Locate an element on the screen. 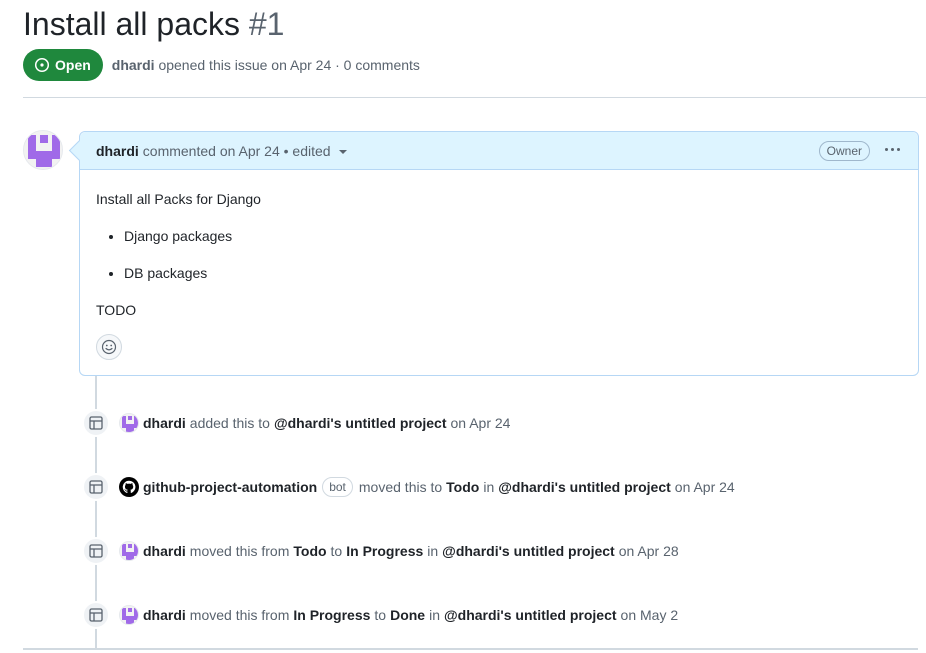  comment-author-avatar is located at coordinates (43, 150).